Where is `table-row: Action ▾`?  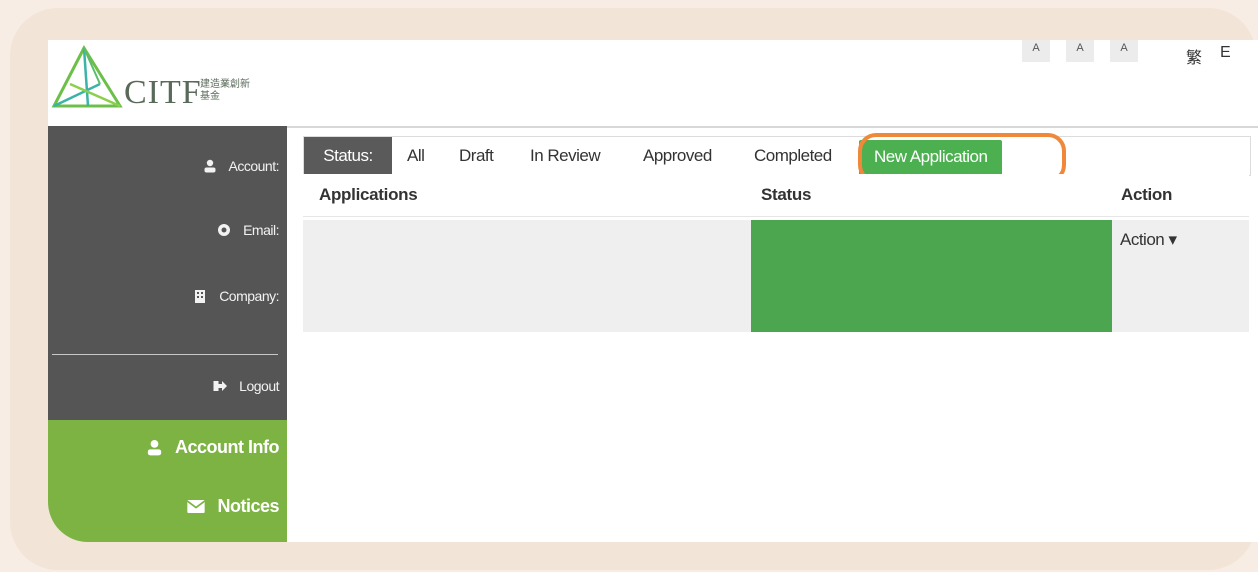
table-row: Action ▾ is located at coordinates (776, 276).